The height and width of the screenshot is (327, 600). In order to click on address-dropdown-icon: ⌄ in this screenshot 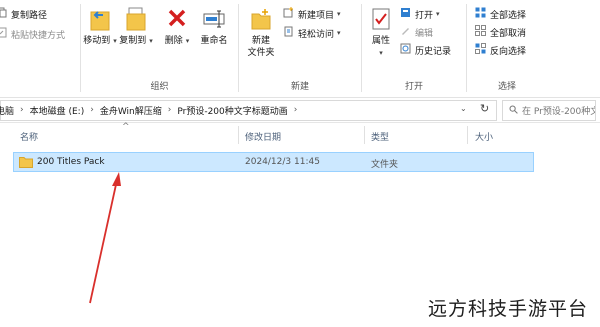, I will do `click(463, 108)`.